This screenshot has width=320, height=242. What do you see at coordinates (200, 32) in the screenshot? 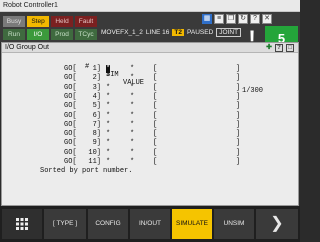
I see `run-state: PAUSED` at bounding box center [200, 32].